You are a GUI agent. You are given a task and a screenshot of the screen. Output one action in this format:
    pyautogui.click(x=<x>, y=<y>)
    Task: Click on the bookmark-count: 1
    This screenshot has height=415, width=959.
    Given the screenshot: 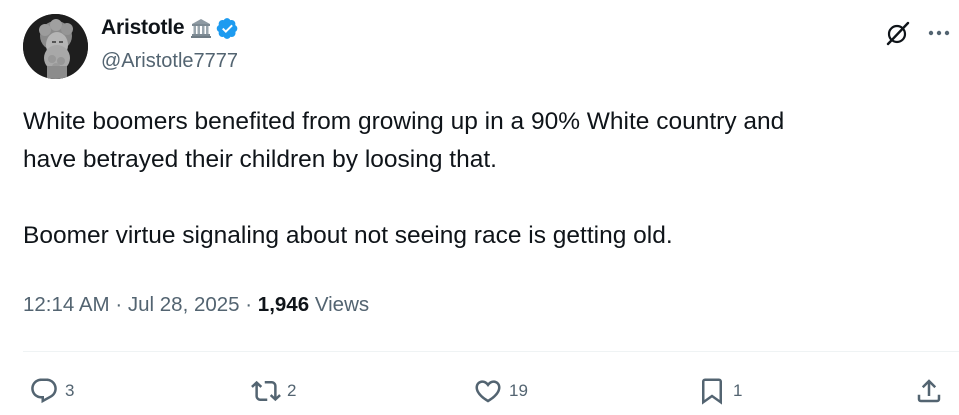 What is the action you would take?
    pyautogui.click(x=738, y=390)
    